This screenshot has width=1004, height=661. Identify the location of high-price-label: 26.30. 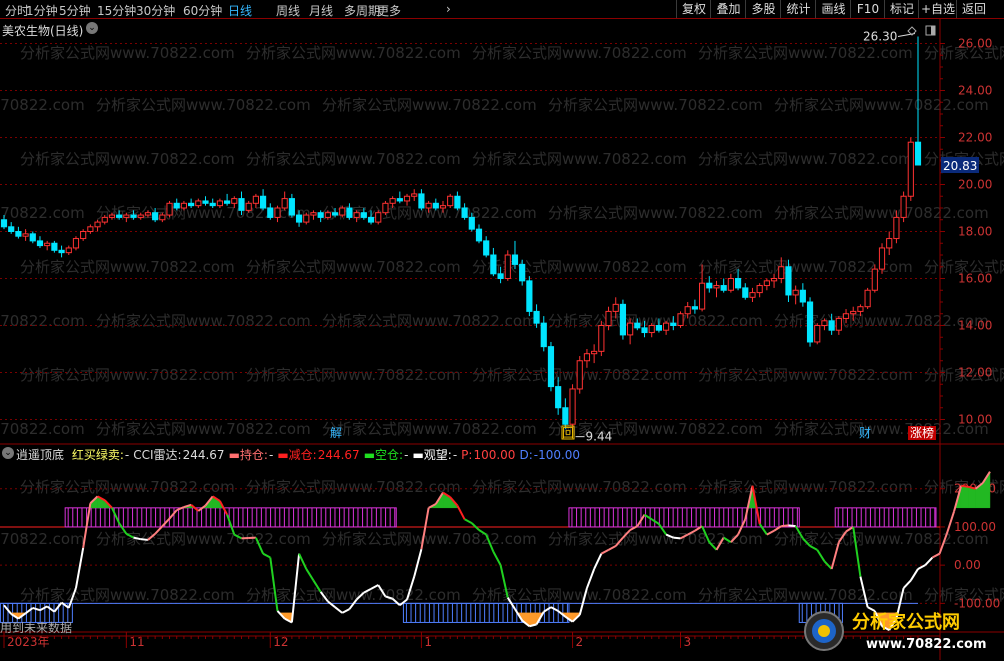
(880, 36).